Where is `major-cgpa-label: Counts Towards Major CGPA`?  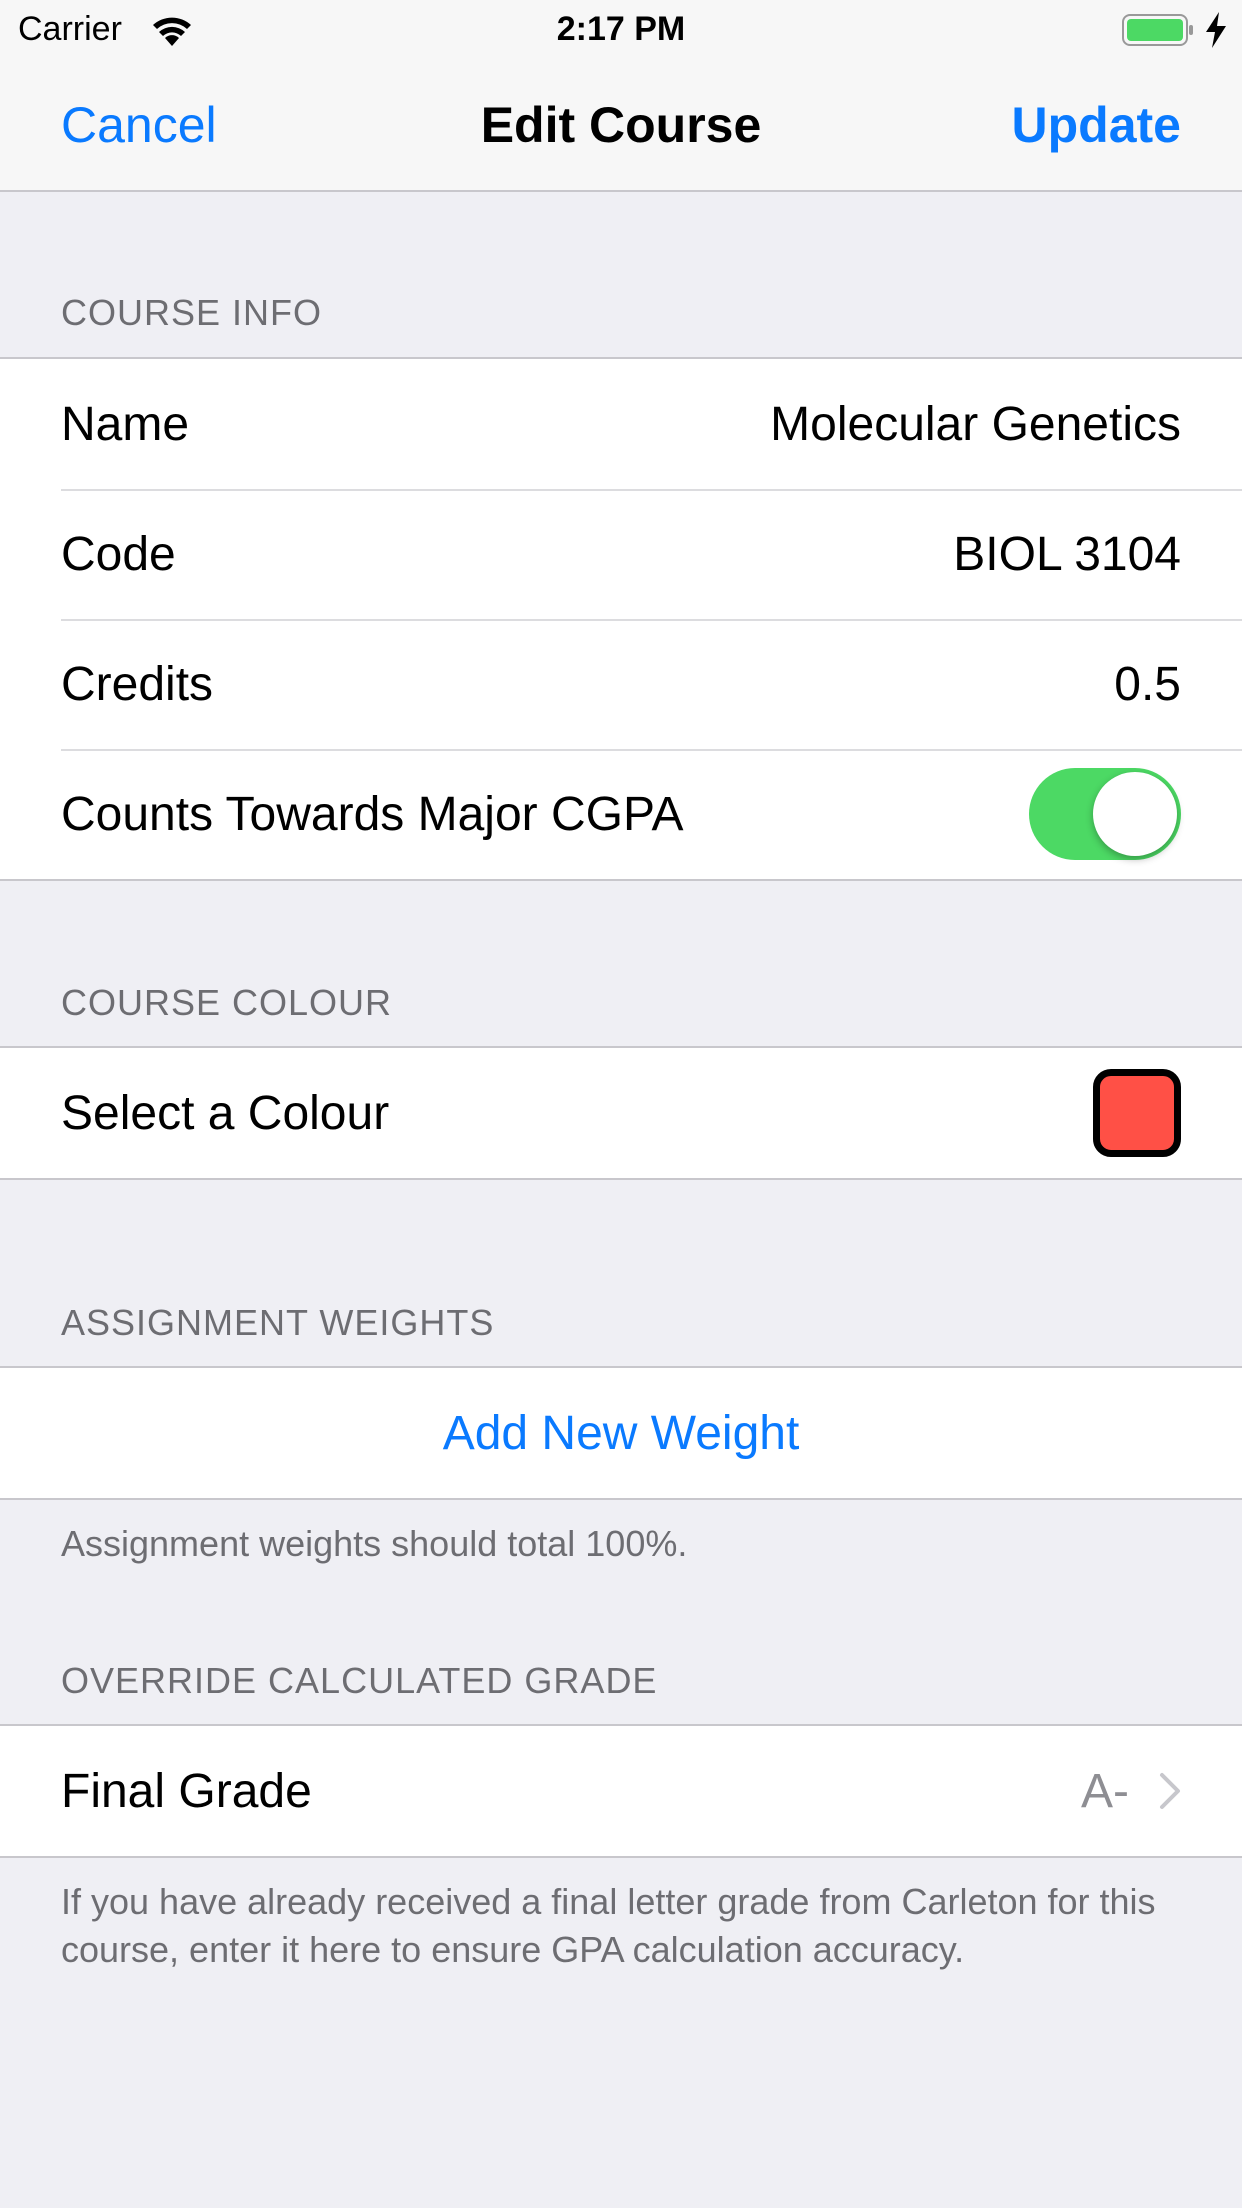 major-cgpa-label: Counts Towards Major CGPA is located at coordinates (372, 814).